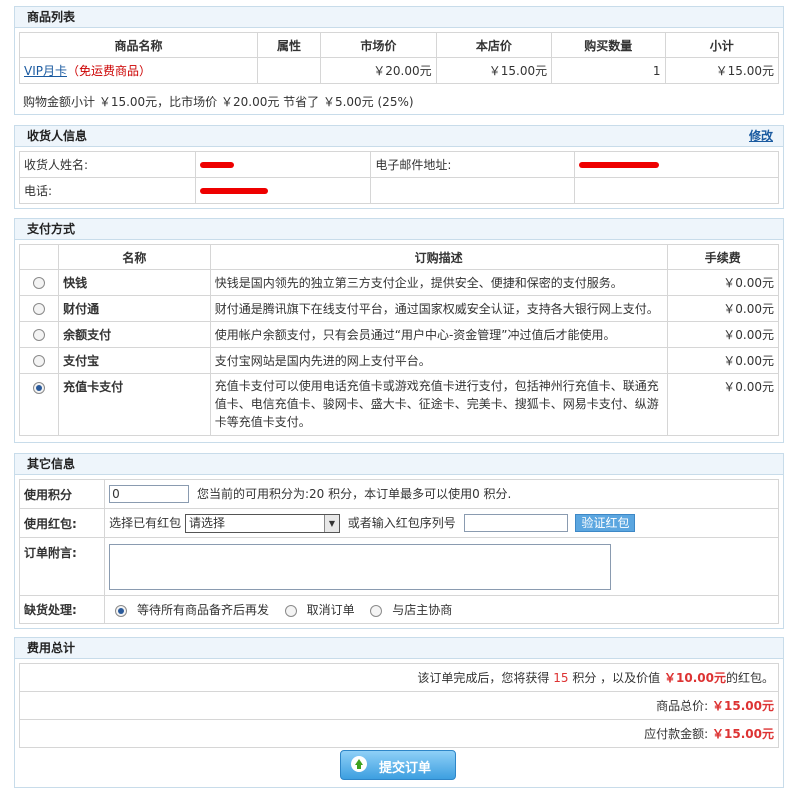 The width and height of the screenshot is (800, 791). Describe the element at coordinates (39, 335) in the screenshot. I see `payment-radio-balance` at that location.